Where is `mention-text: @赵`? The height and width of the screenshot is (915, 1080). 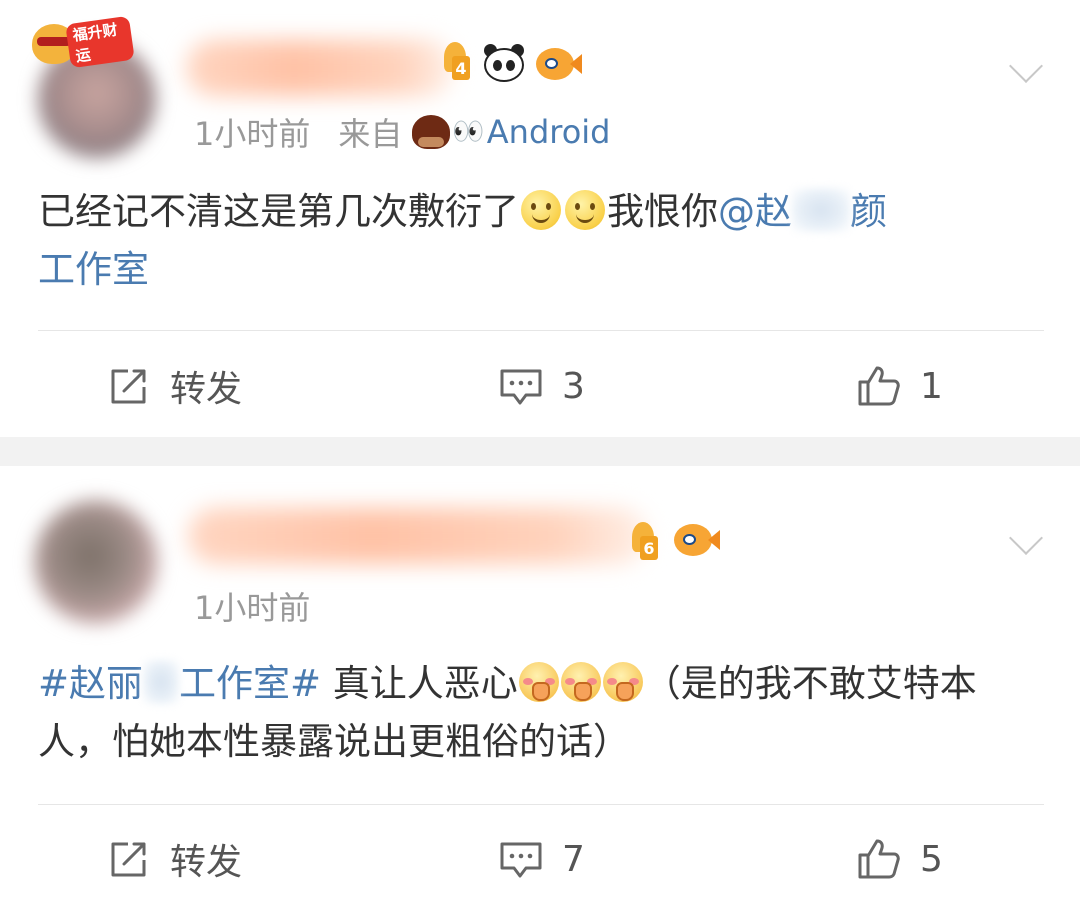 mention-text: @赵 is located at coordinates (755, 211).